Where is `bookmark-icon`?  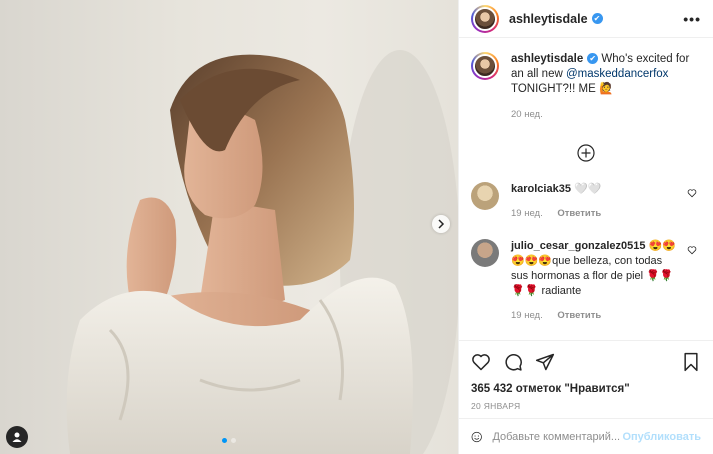
bookmark-icon is located at coordinates (691, 362).